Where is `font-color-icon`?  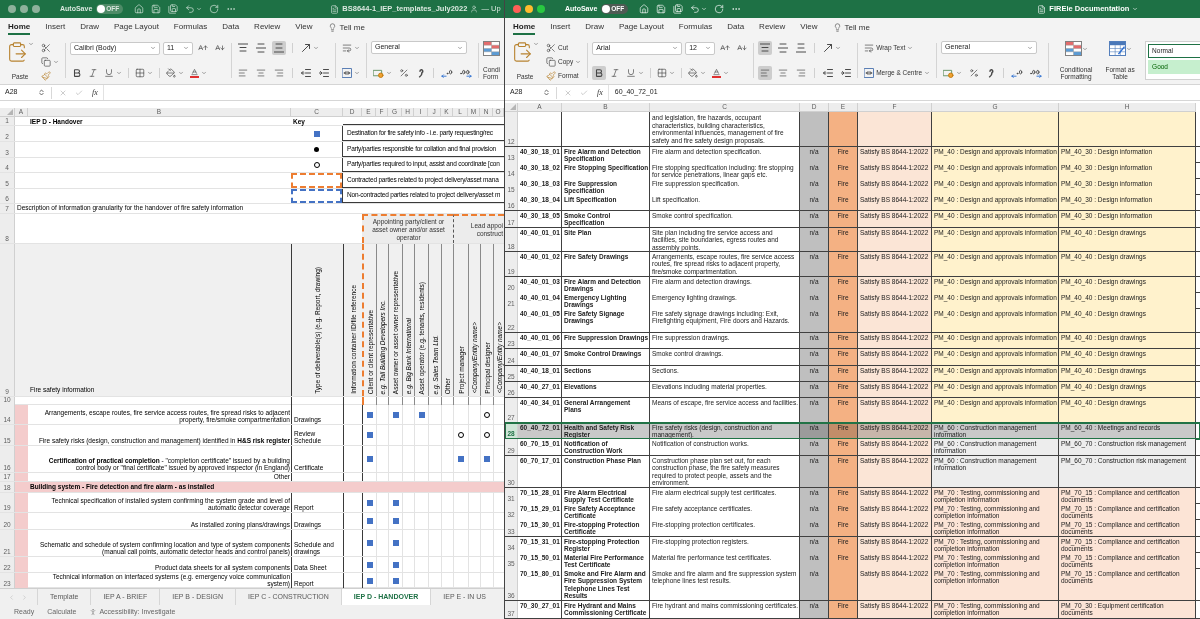
font-color-icon is located at coordinates (194, 73).